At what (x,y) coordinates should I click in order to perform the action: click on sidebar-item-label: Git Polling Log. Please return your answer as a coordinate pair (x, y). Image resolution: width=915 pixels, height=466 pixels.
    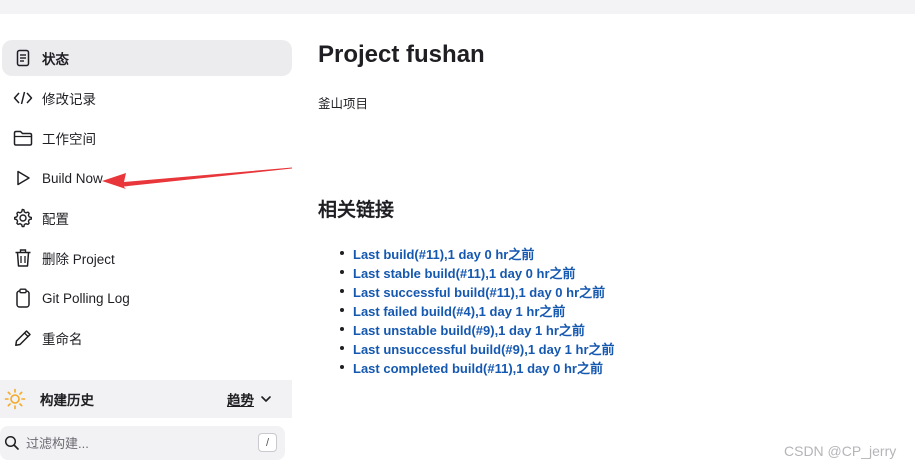
    Looking at the image, I should click on (86, 298).